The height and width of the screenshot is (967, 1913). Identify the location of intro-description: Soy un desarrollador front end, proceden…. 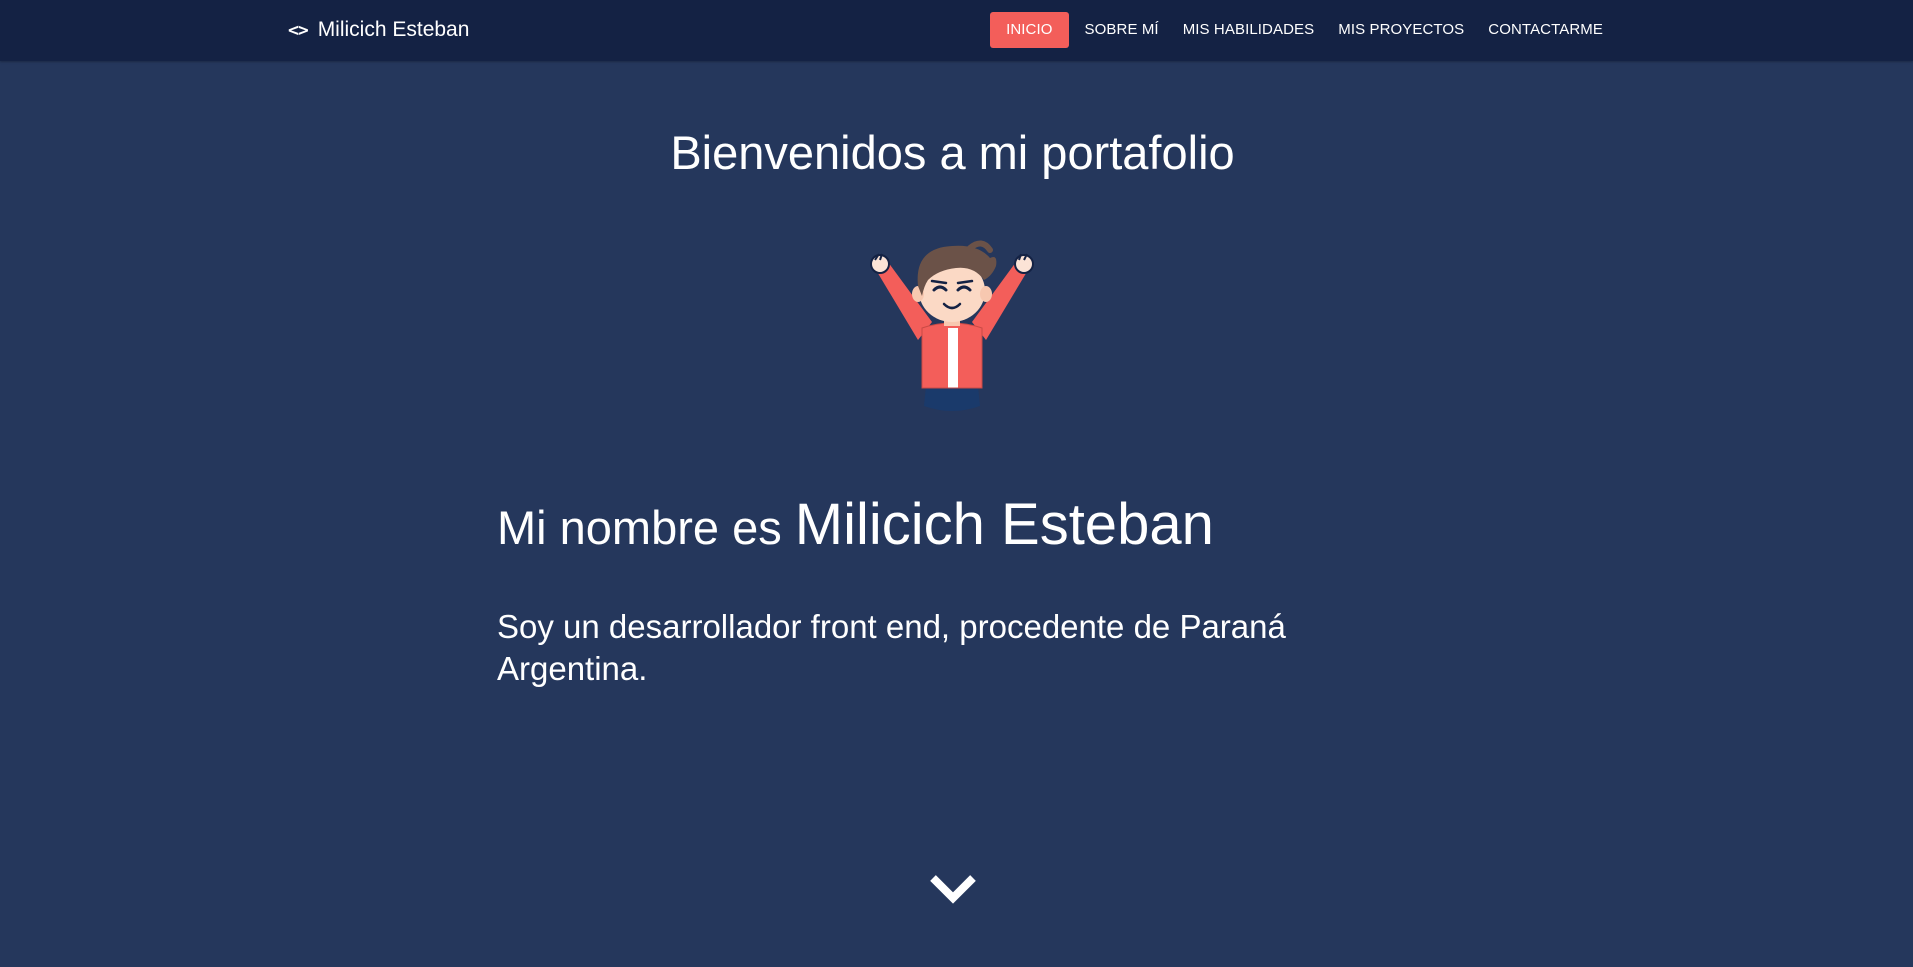
(891, 647).